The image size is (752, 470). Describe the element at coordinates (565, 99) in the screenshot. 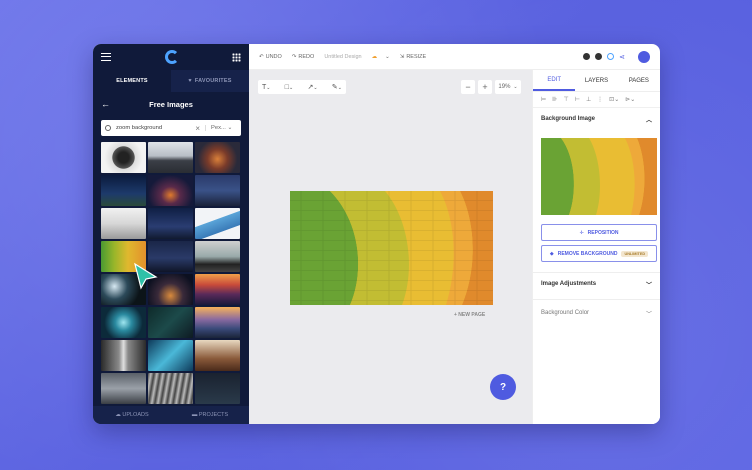

I see `align-top-icon: ⊤` at that location.